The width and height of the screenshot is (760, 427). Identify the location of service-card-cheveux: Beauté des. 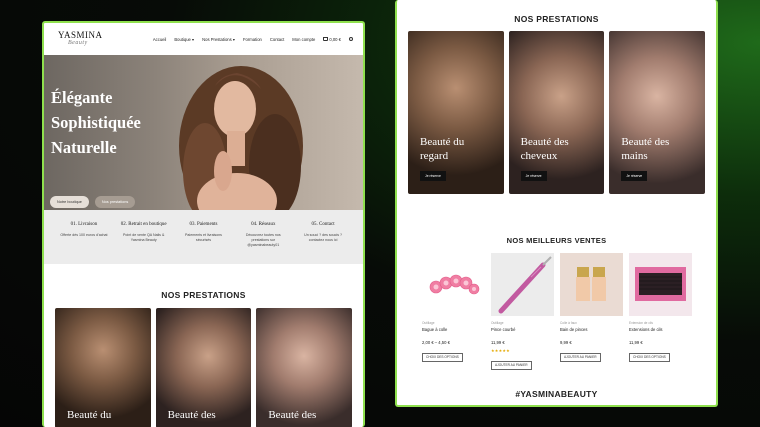
(203, 367).